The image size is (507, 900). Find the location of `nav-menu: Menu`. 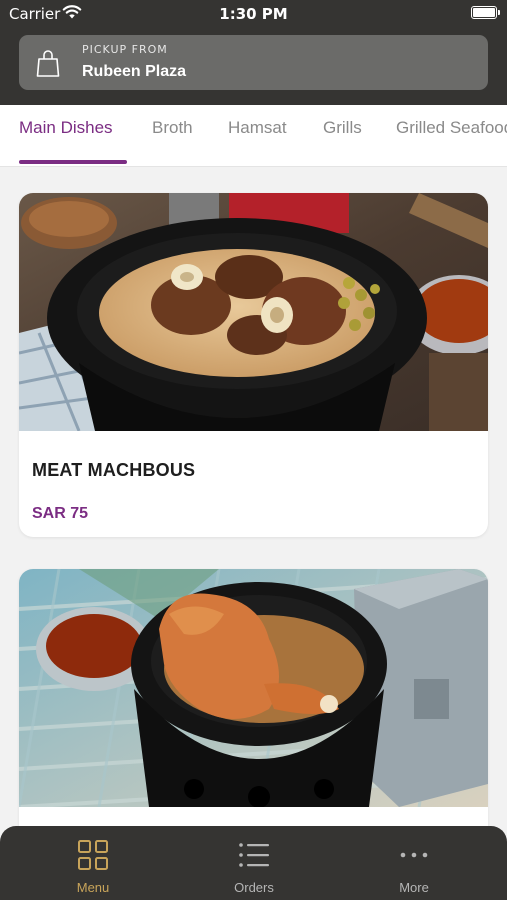

nav-menu: Menu is located at coordinates (93, 863).